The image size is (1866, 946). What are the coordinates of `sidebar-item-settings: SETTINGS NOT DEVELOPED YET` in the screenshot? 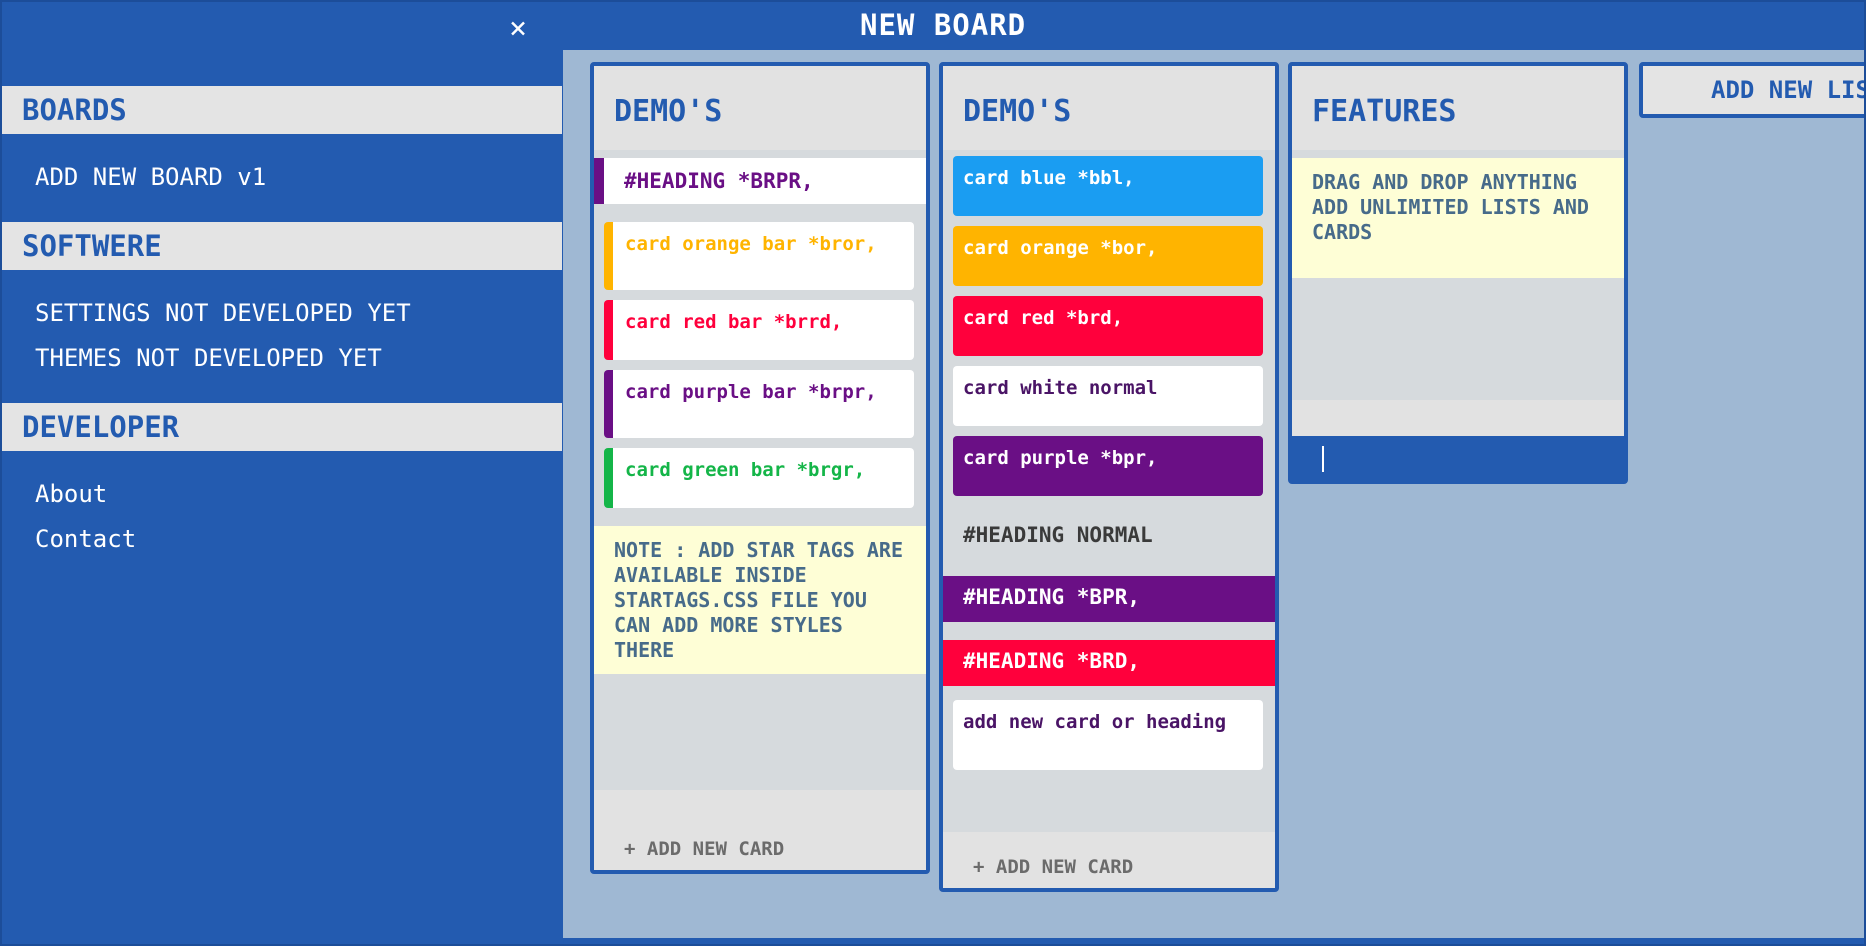 It's located at (223, 313).